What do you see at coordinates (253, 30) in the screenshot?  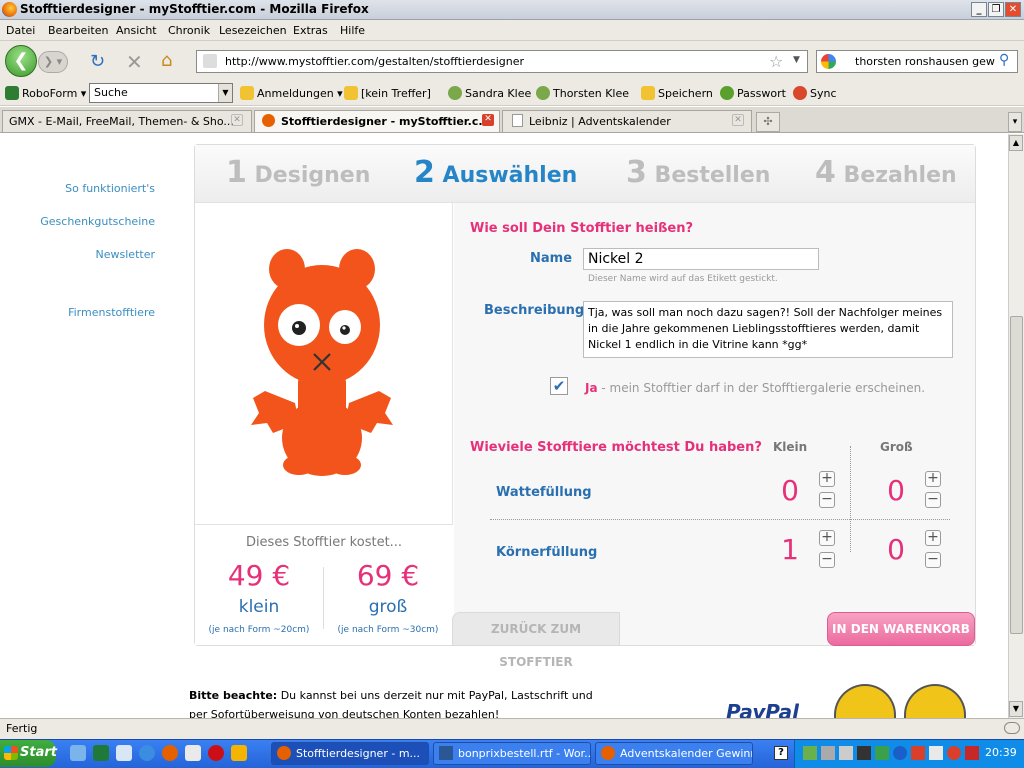 I see `menu-lesezeichen: Lesezeichen` at bounding box center [253, 30].